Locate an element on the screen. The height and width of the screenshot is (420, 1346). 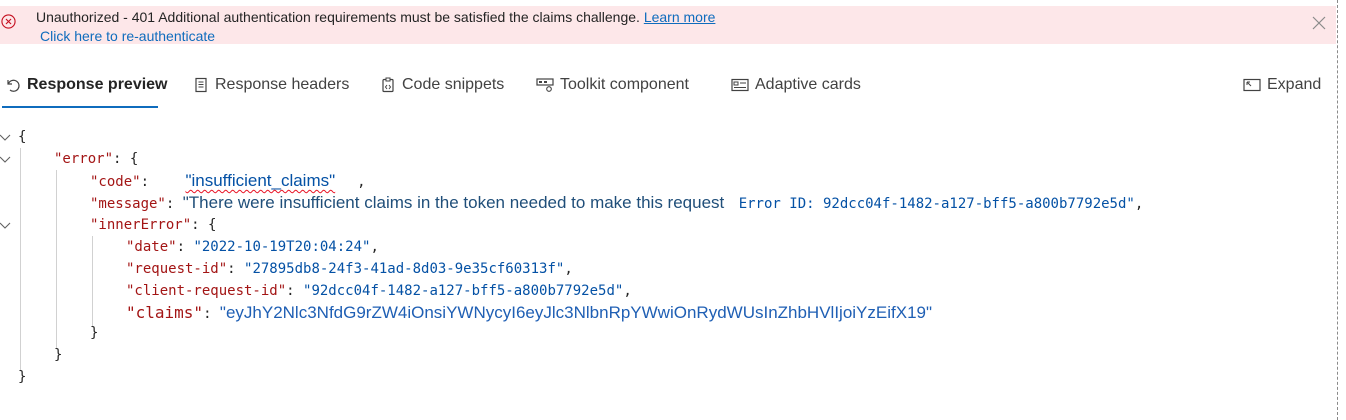
json-string-value: "2022-10-19T20:04:24" is located at coordinates (282, 247).